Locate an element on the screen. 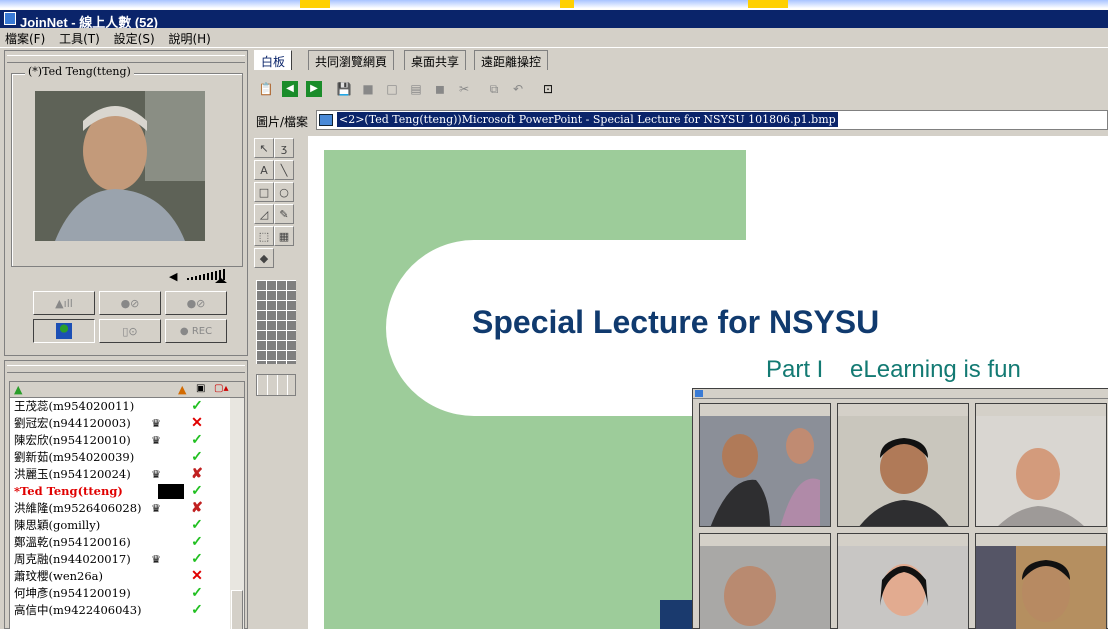 The height and width of the screenshot is (629, 1108). fit-icon: ⊡ is located at coordinates (548, 89).